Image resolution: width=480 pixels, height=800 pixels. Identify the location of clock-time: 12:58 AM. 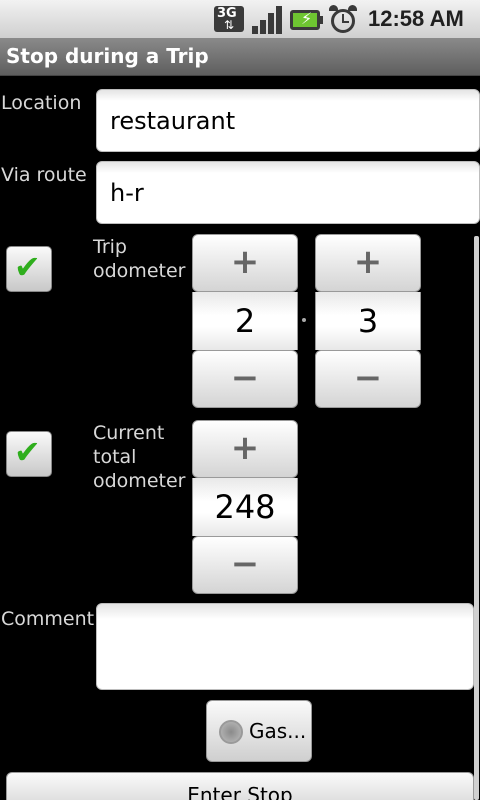
(416, 18).